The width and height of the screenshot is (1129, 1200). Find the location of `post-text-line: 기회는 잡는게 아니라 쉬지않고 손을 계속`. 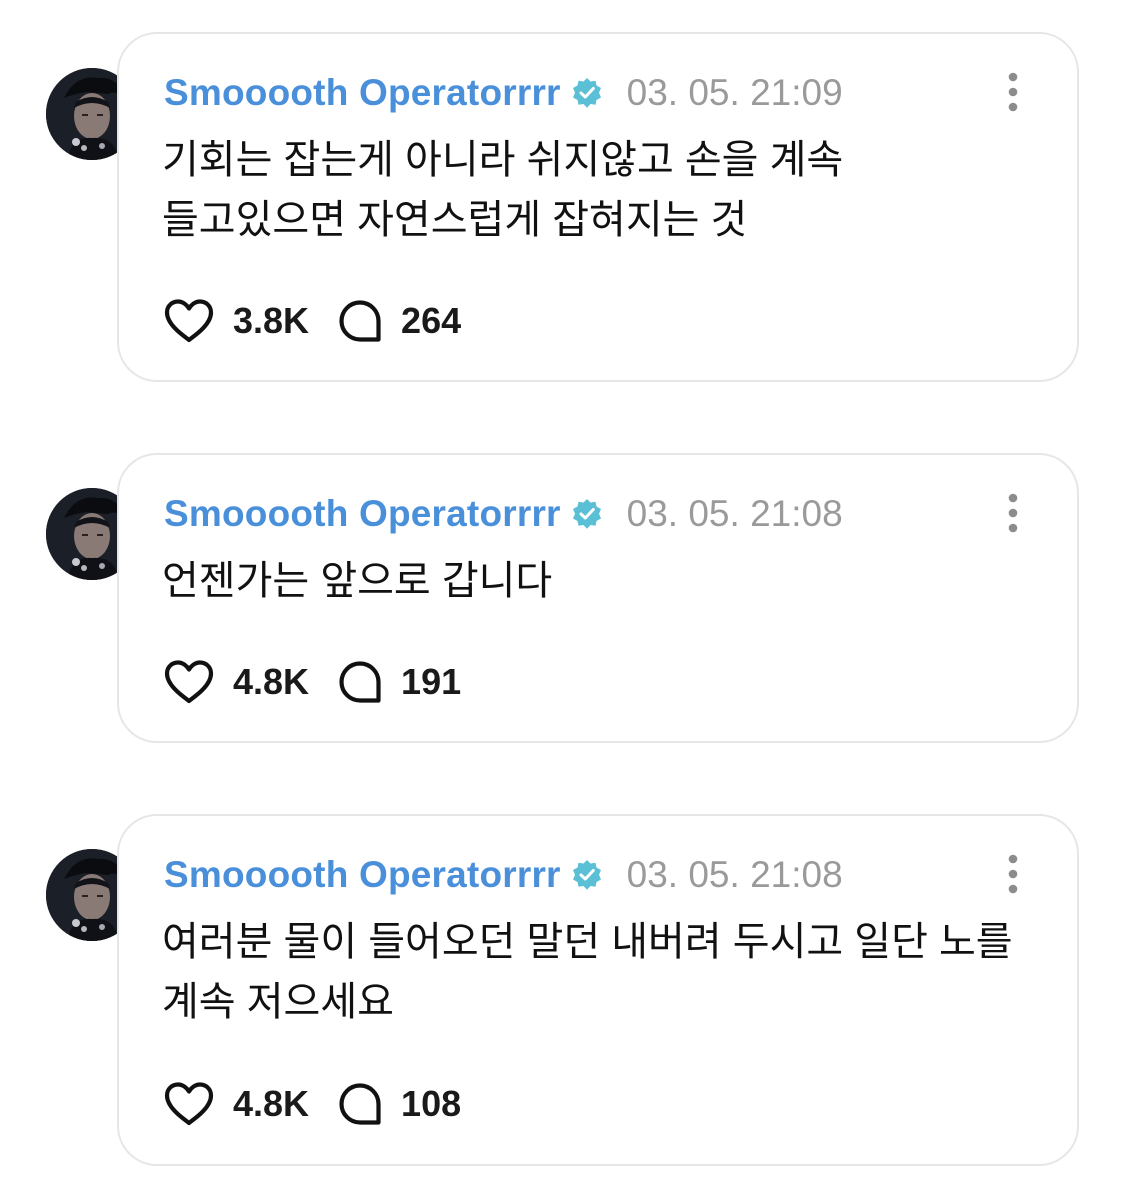

post-text-line: 기회는 잡는게 아니라 쉬지않고 손을 계속 is located at coordinates (503, 160).